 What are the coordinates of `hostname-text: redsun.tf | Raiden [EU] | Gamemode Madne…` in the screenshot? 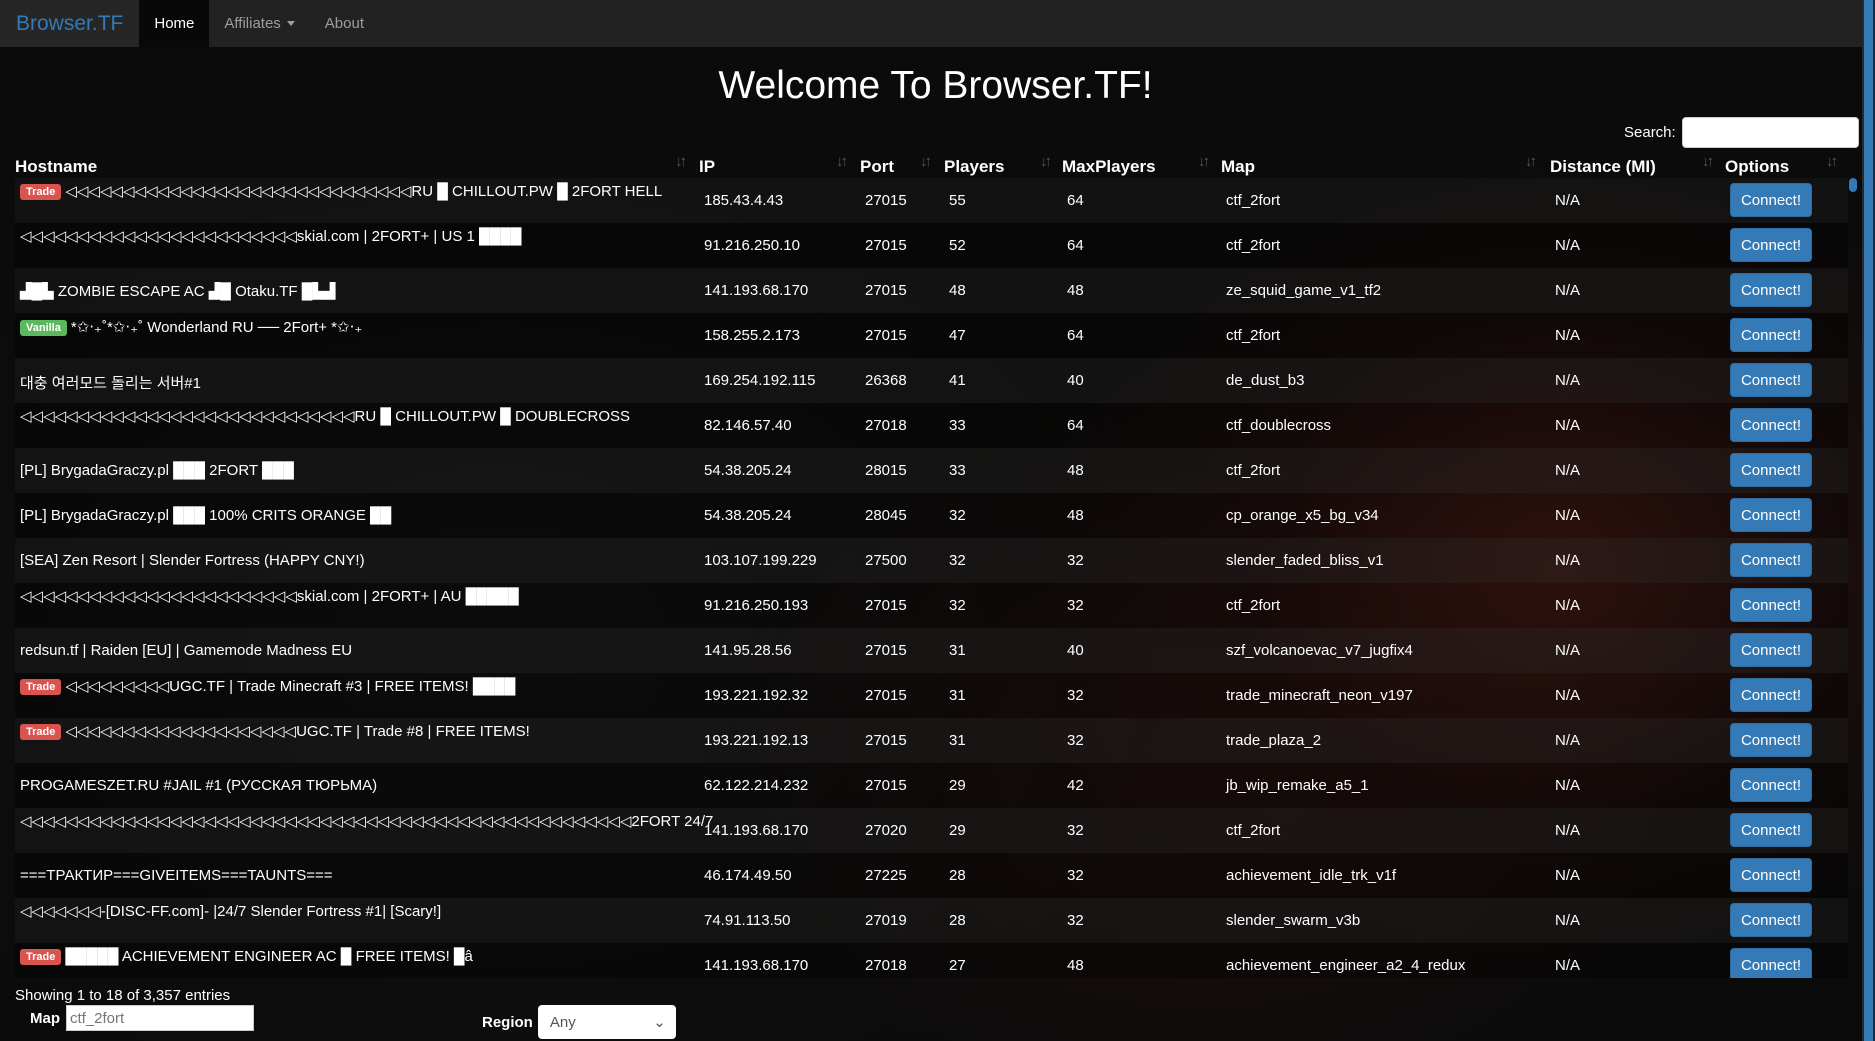 It's located at (186, 650).